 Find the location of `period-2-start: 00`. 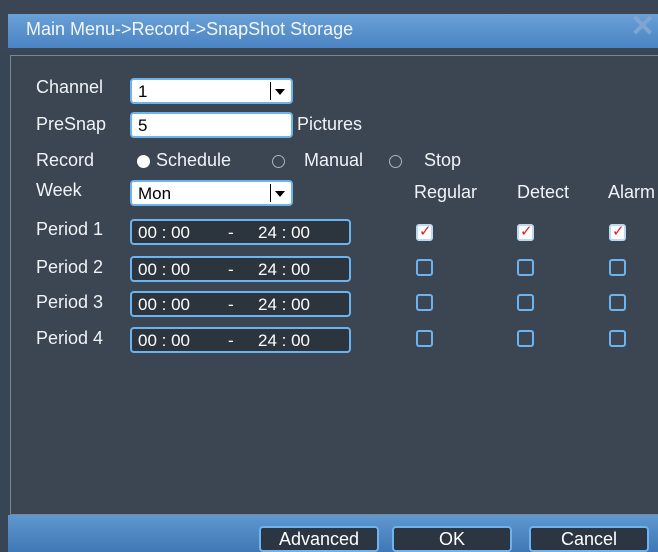

period-2-start: 00 is located at coordinates (164, 270).